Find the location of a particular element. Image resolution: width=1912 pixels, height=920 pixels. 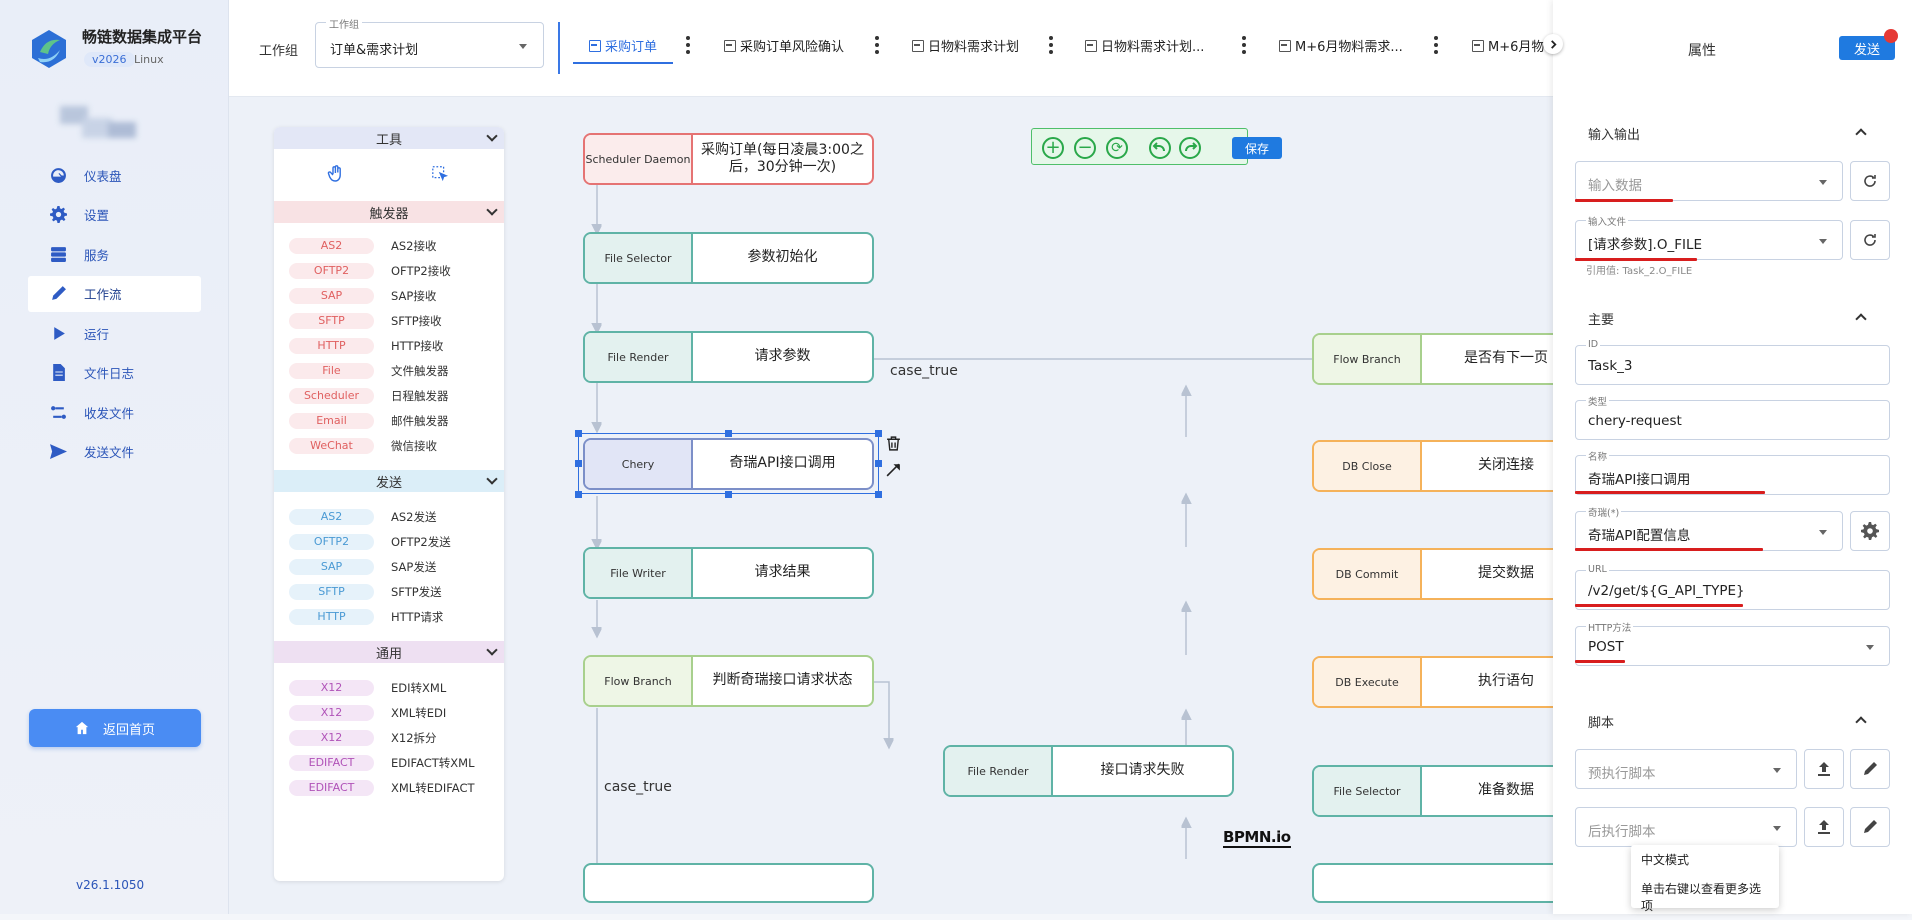

trash-icon is located at coordinates (893, 443).